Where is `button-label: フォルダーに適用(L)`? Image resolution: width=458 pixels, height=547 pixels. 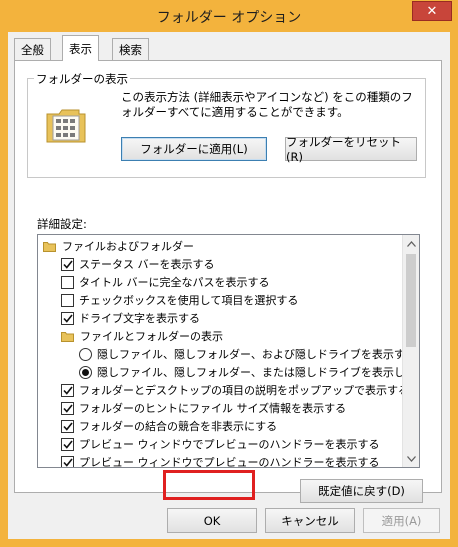 button-label: フォルダーに適用(L) is located at coordinates (194, 149).